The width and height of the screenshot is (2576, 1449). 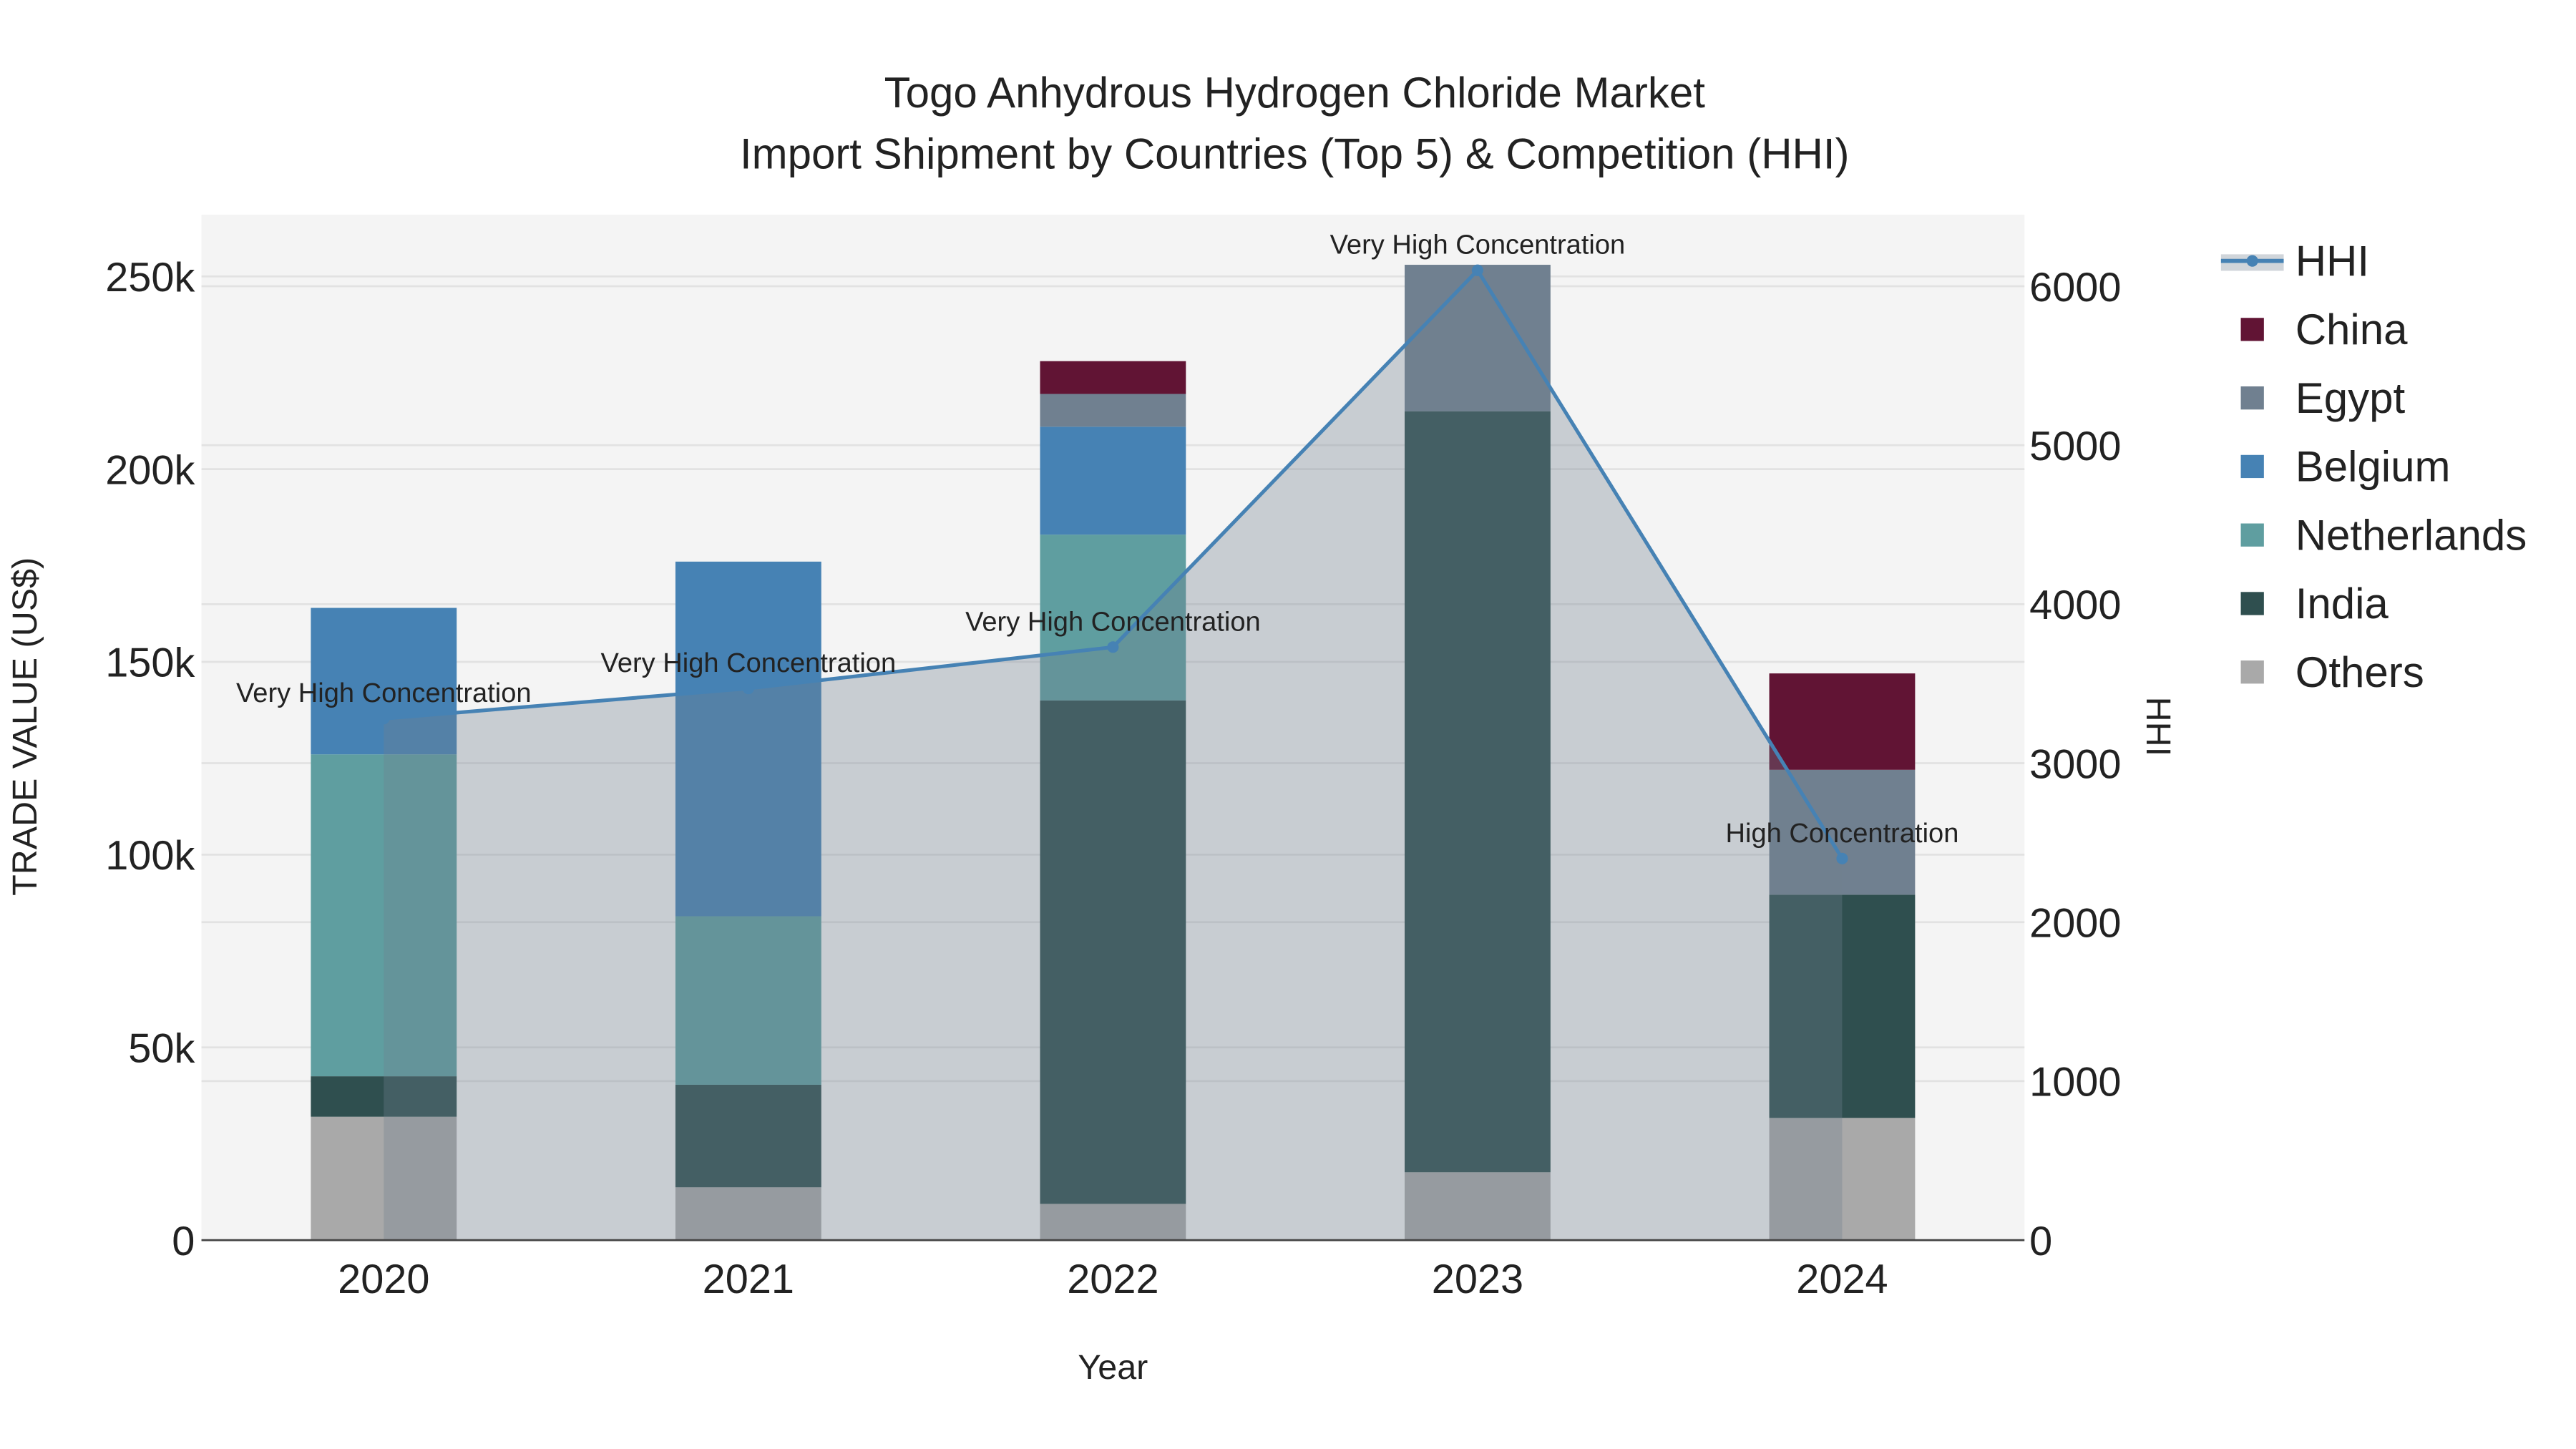 What do you see at coordinates (2040, 1241) in the screenshot?
I see `y2-tick-label: 0` at bounding box center [2040, 1241].